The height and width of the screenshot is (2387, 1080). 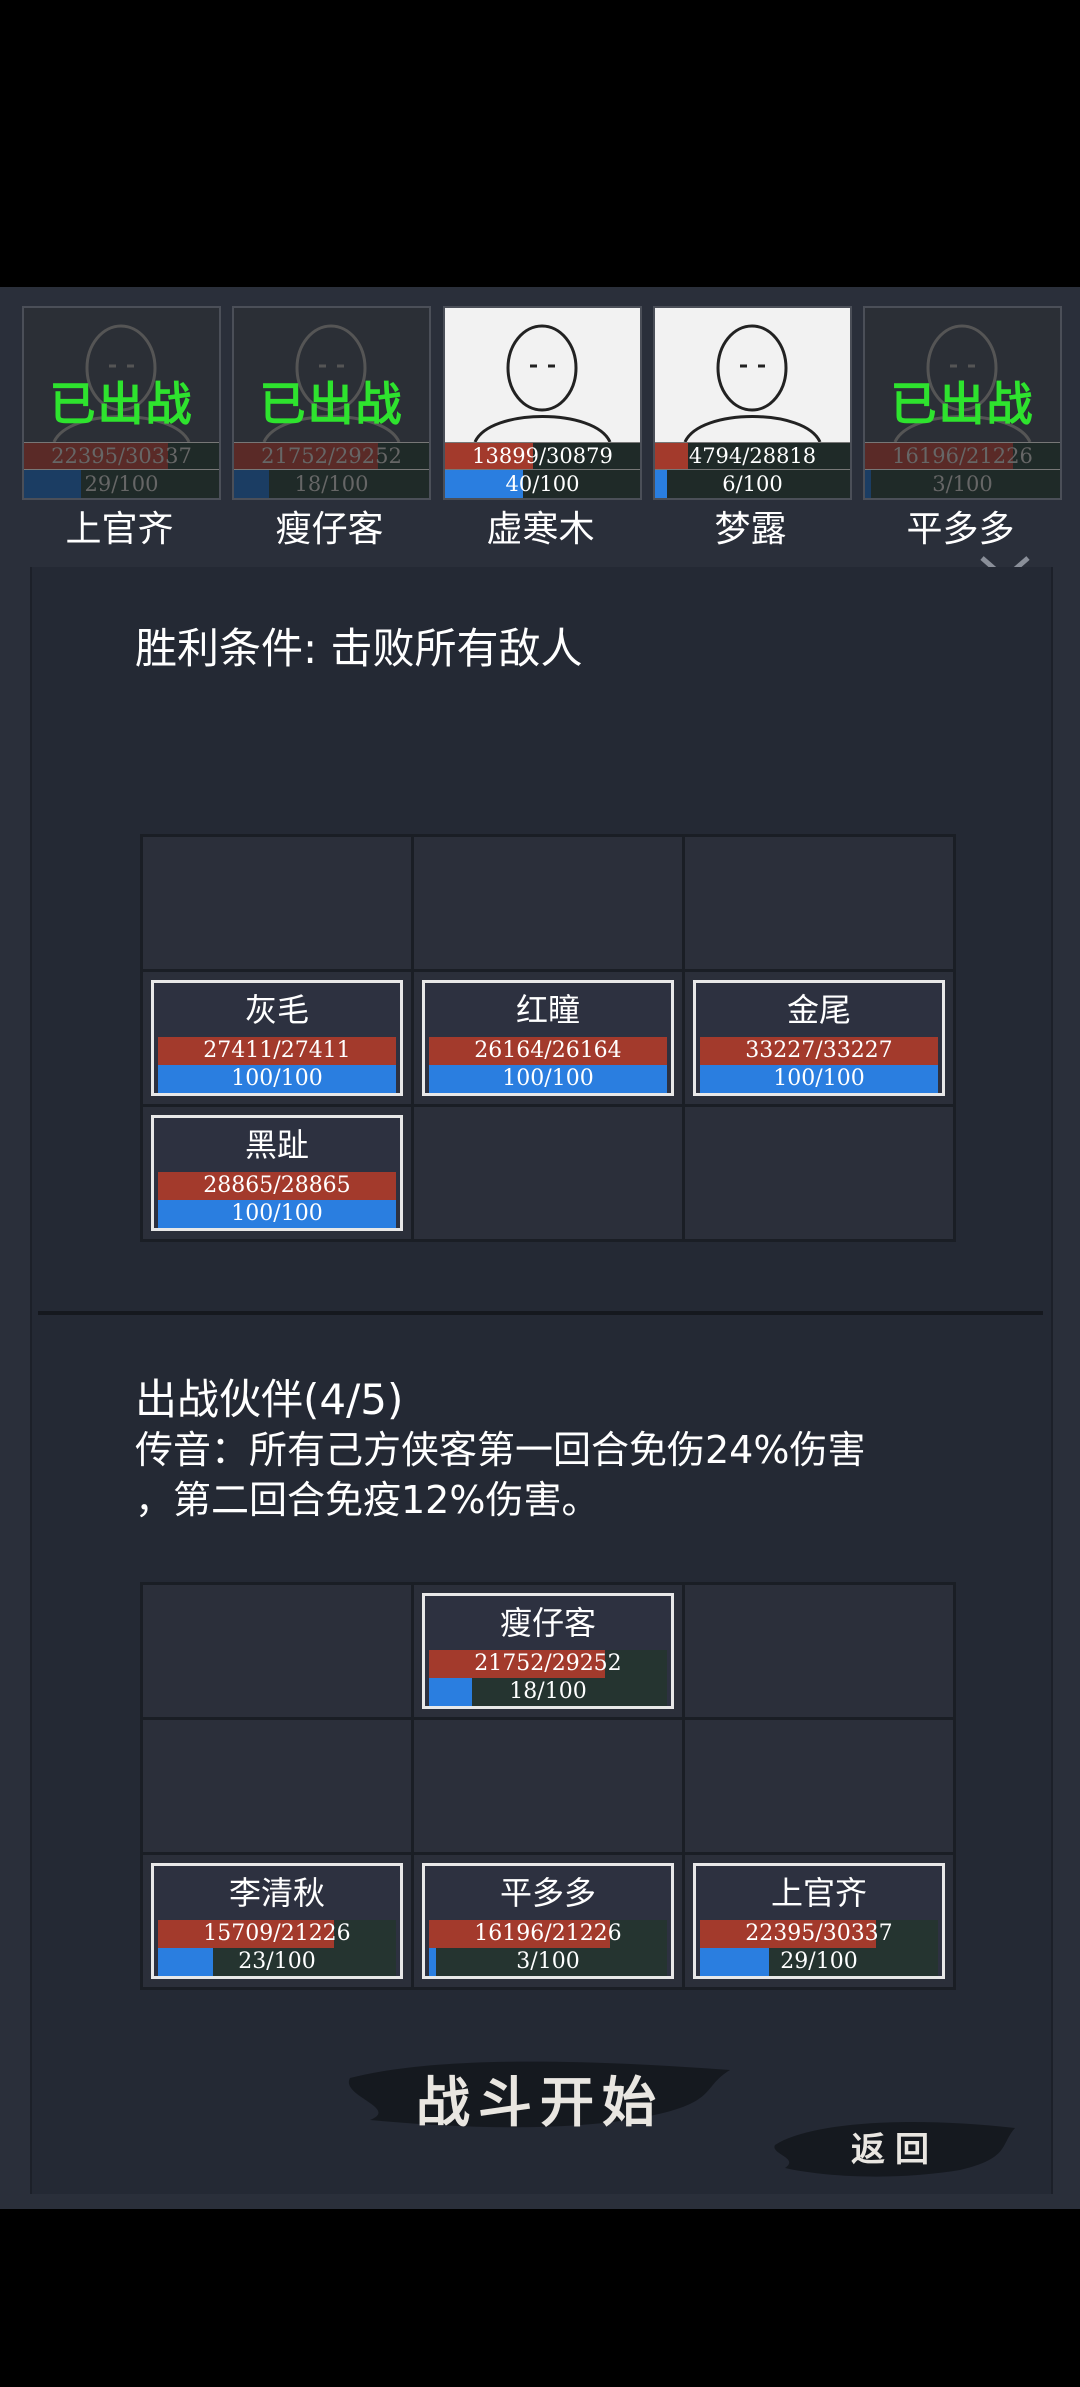 I want to click on character-portrait: 21752/29252 18/100 已出战, so click(x=331, y=403).